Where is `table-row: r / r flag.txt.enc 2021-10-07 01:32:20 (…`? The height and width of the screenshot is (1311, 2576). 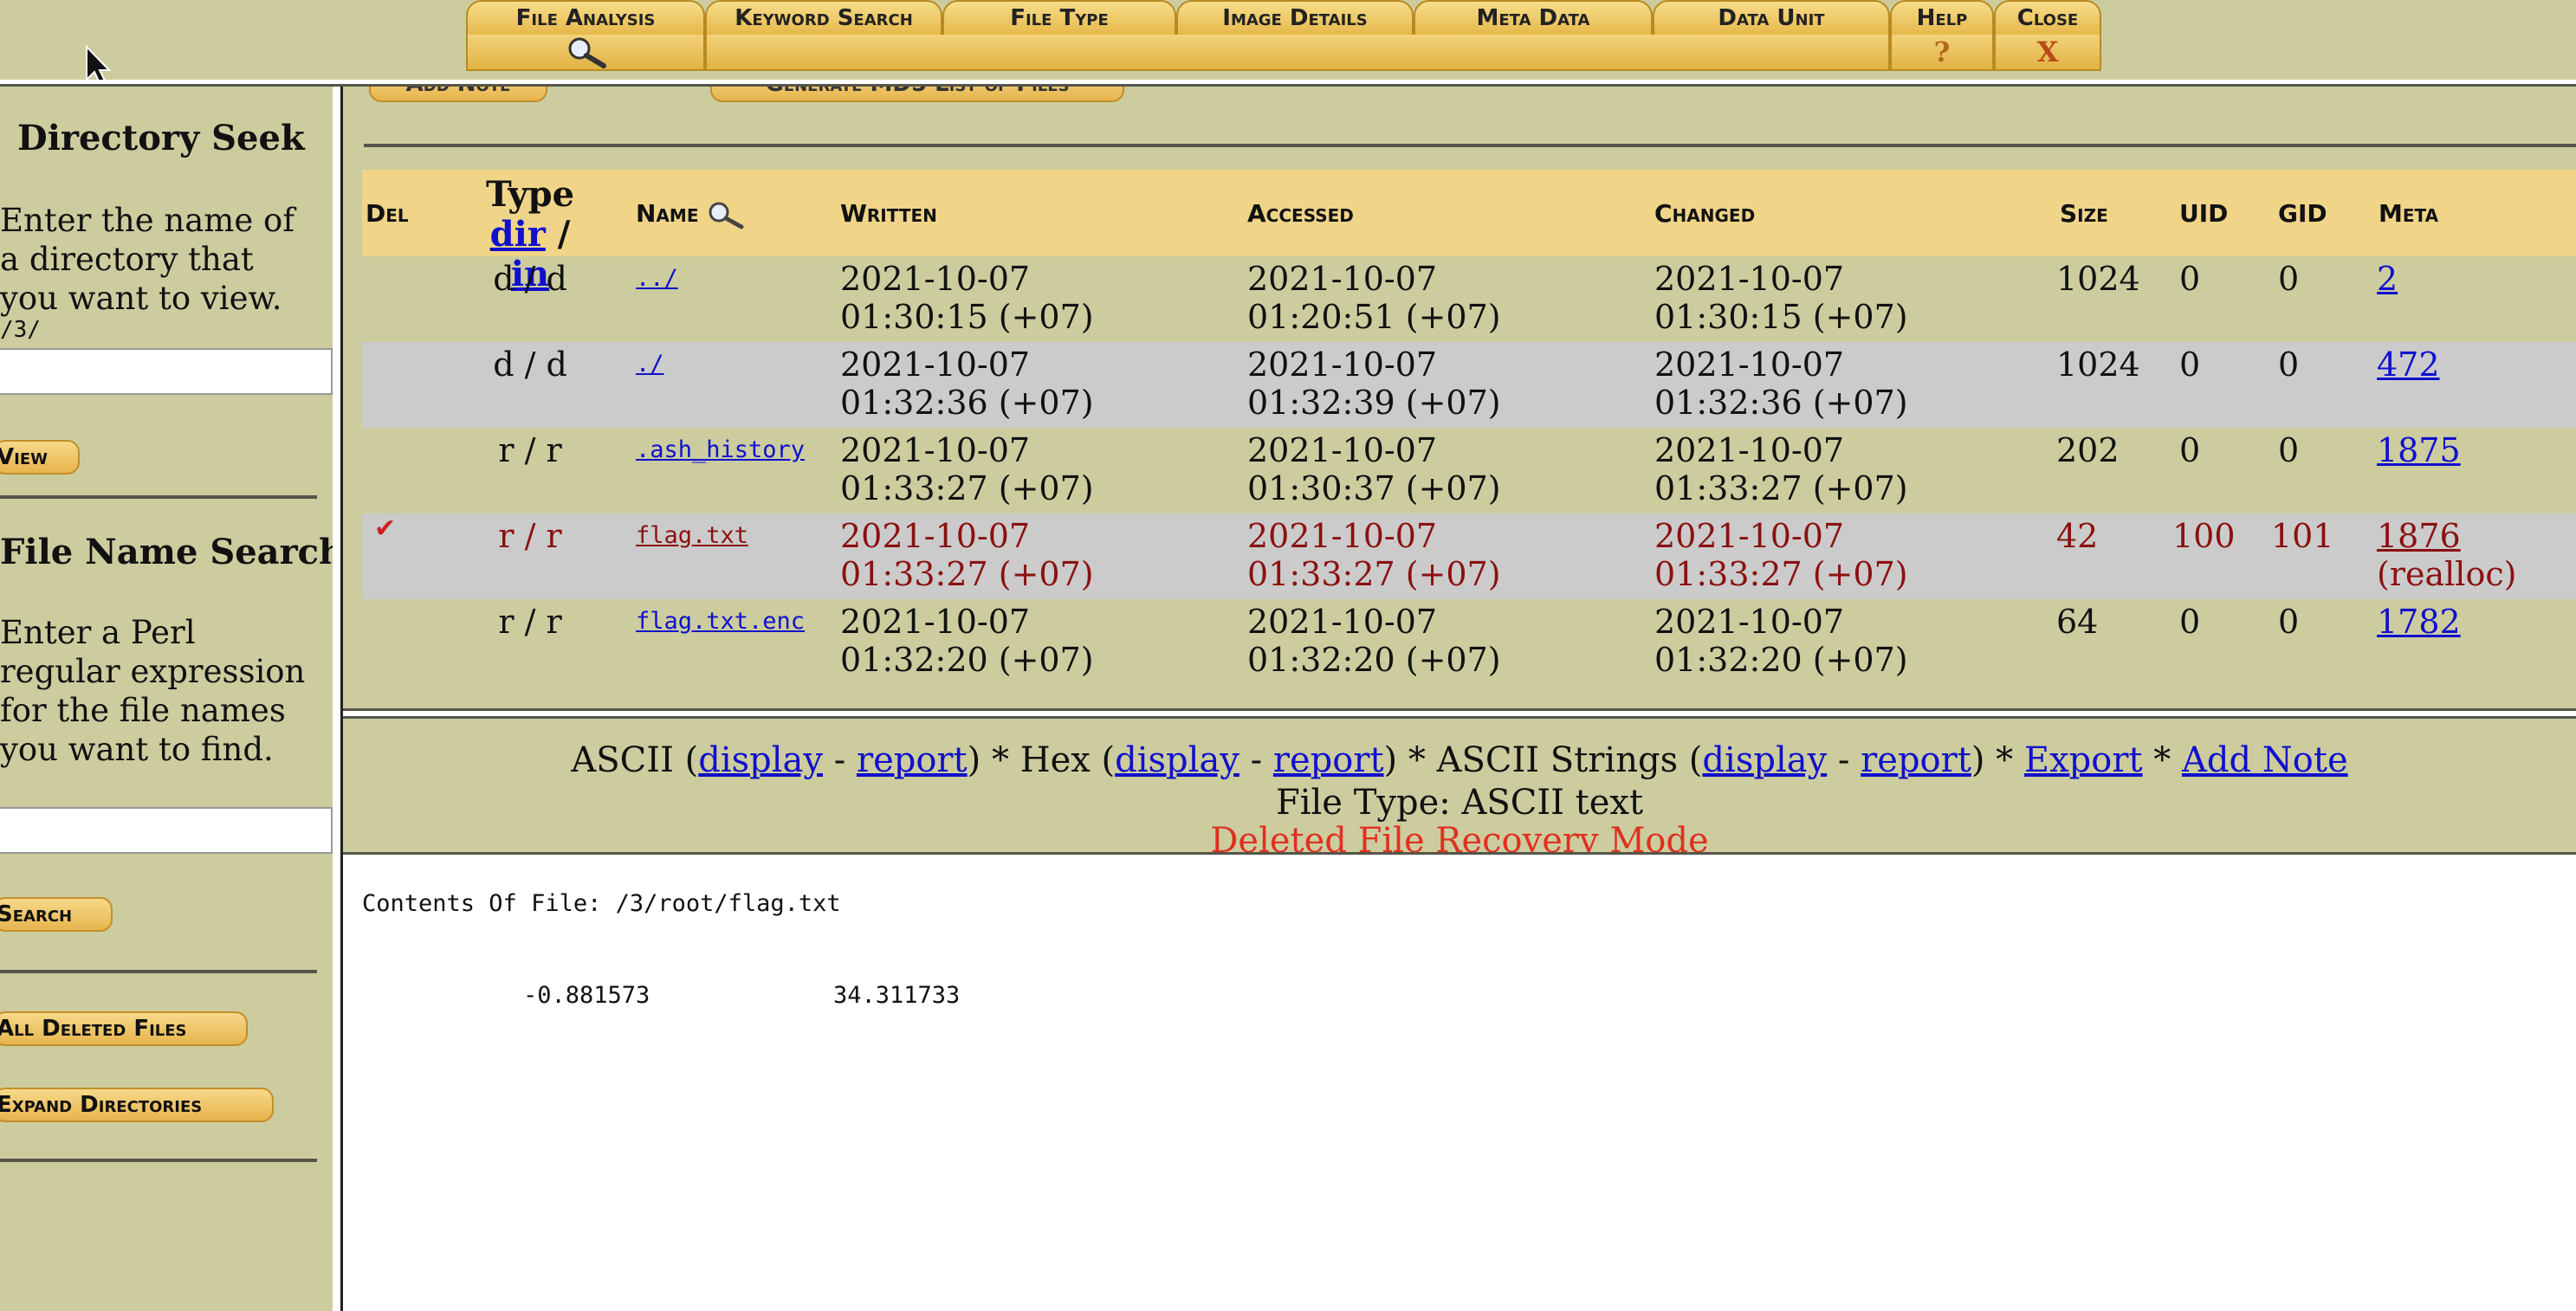
table-row: r / r flag.txt.enc 2021-10-07 01:32:20 (… is located at coordinates (1469, 642).